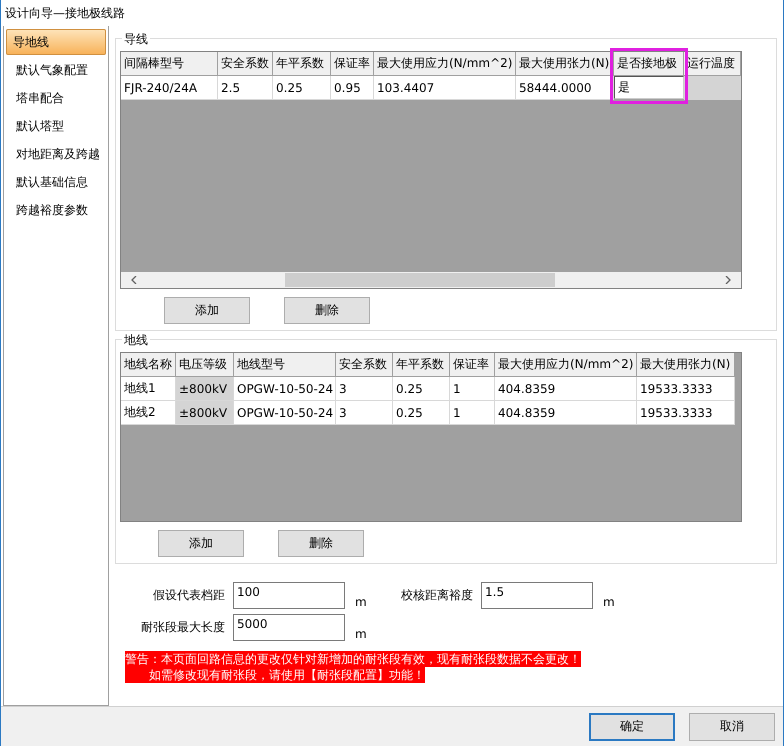 This screenshot has height=746, width=784. I want to click on column-header: 是否接地极, so click(649, 64).